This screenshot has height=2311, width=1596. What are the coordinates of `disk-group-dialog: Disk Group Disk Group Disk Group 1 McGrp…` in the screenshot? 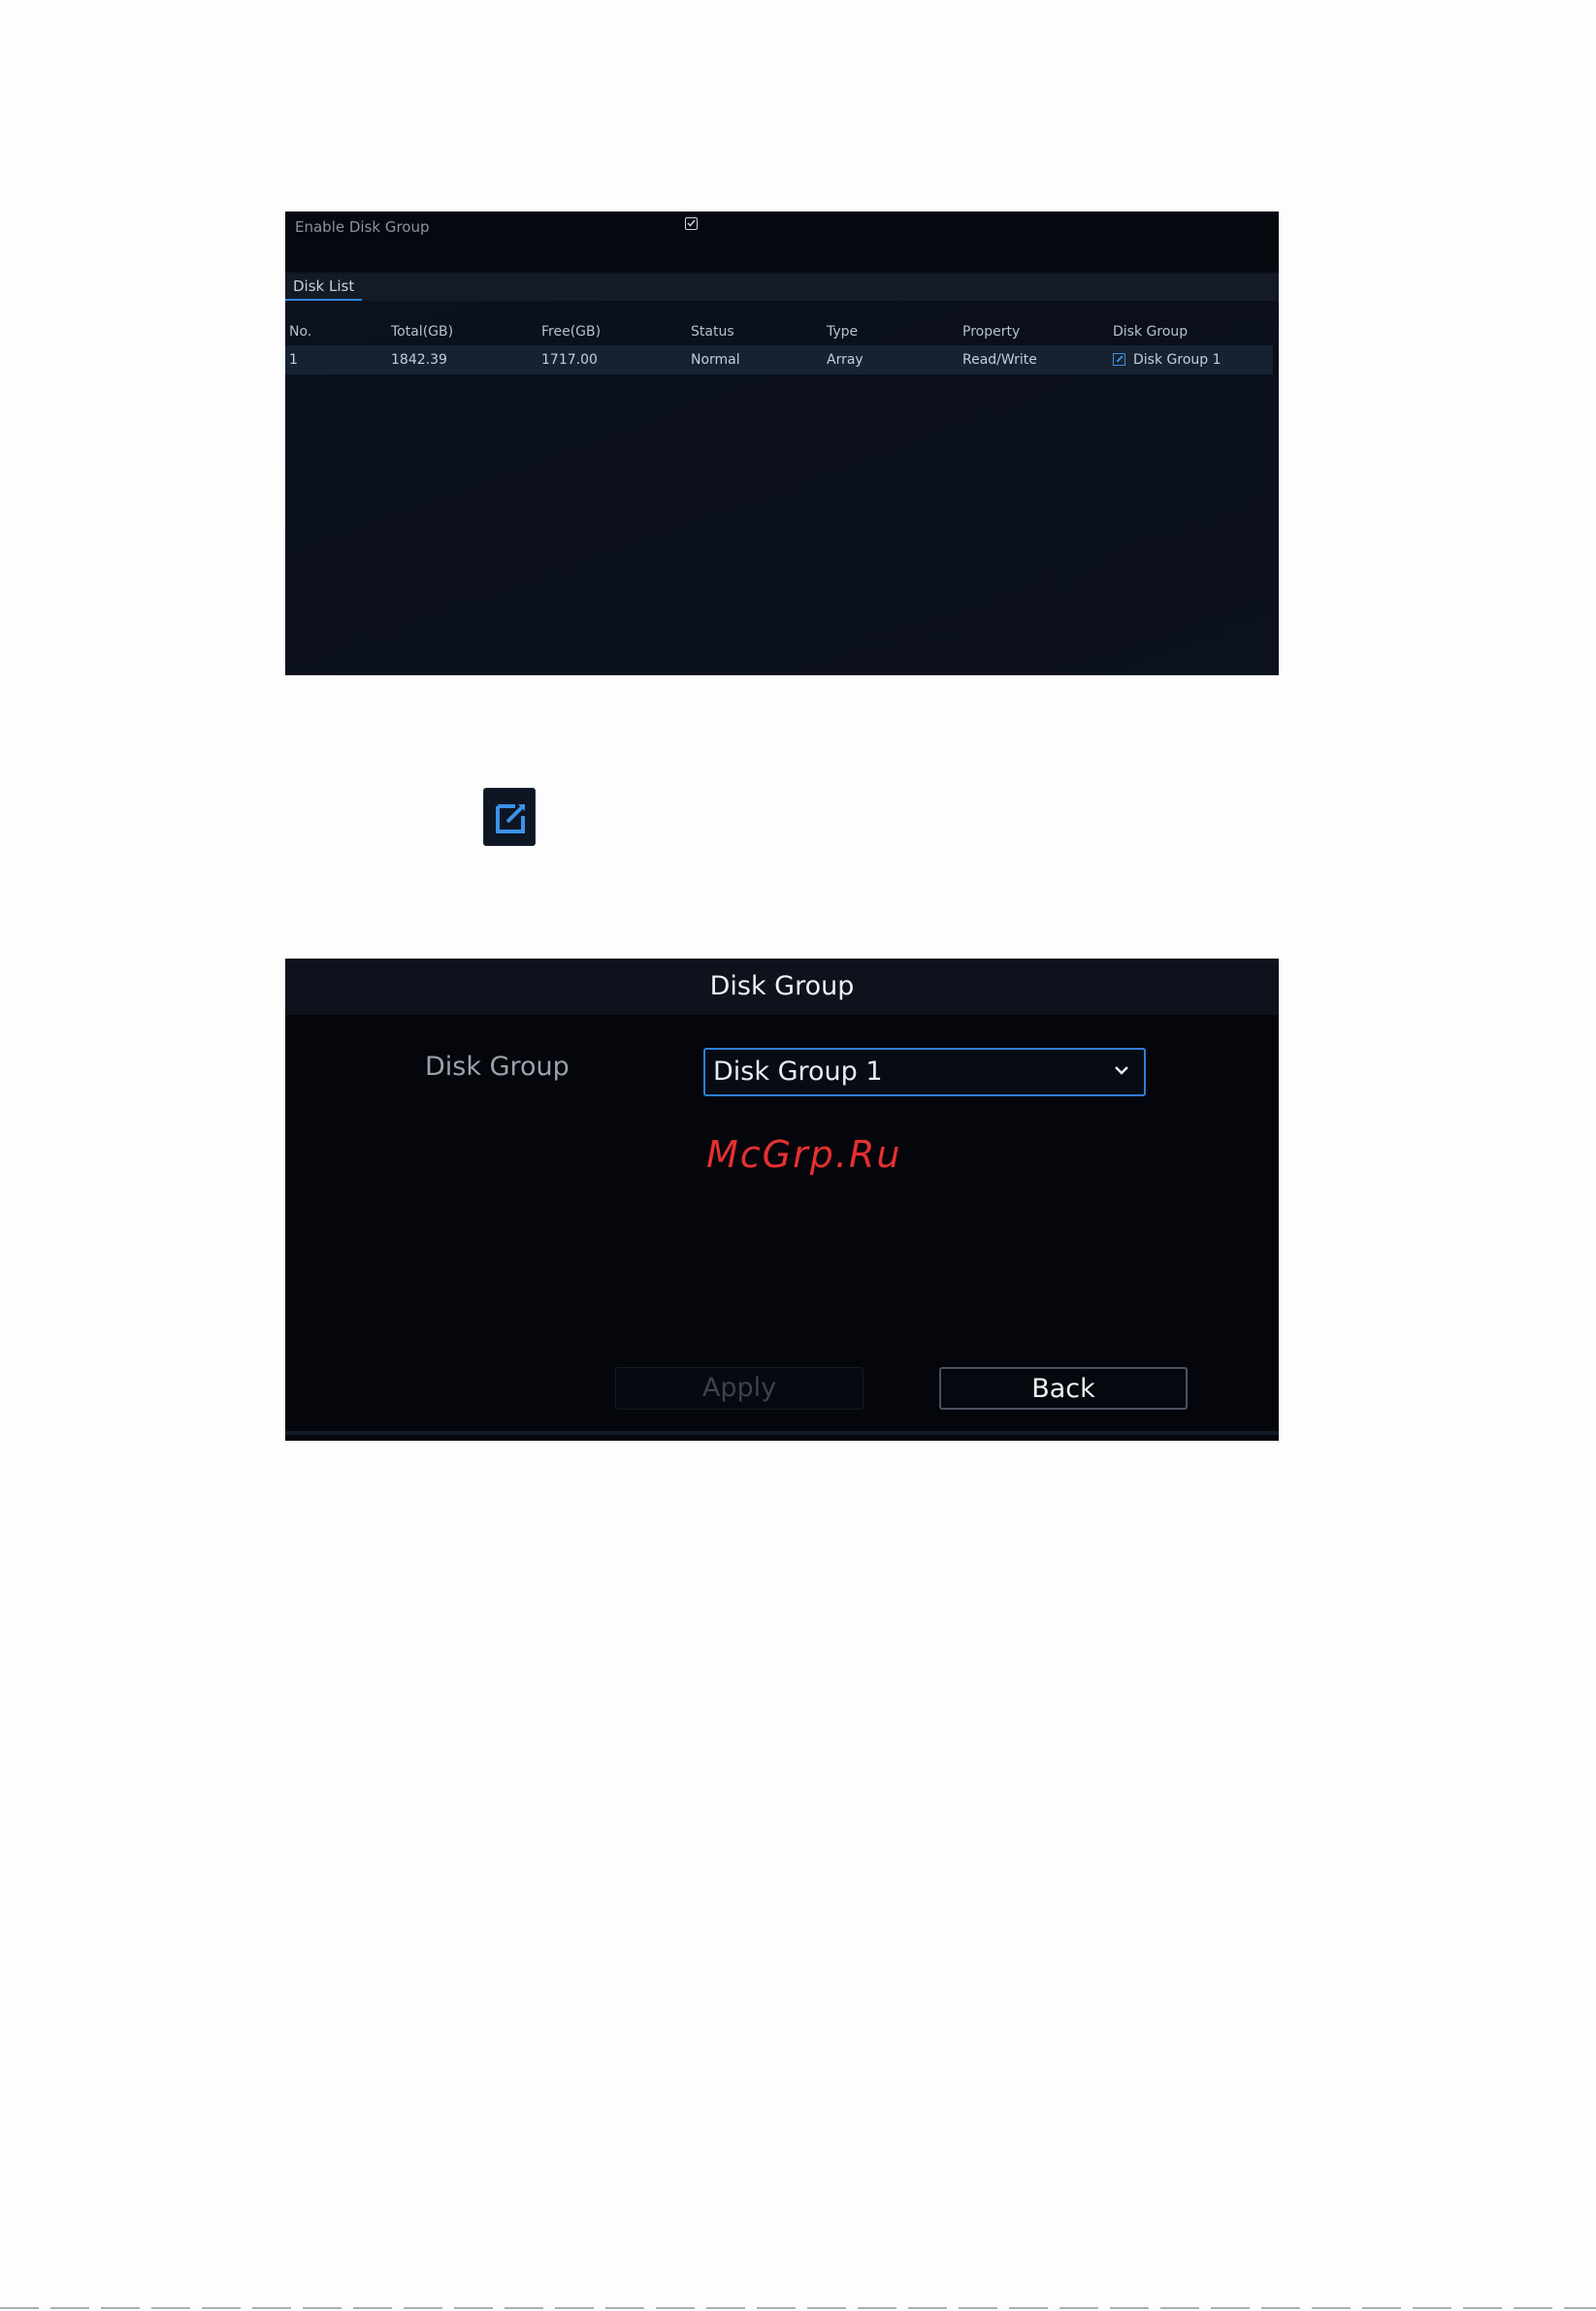 It's located at (782, 1200).